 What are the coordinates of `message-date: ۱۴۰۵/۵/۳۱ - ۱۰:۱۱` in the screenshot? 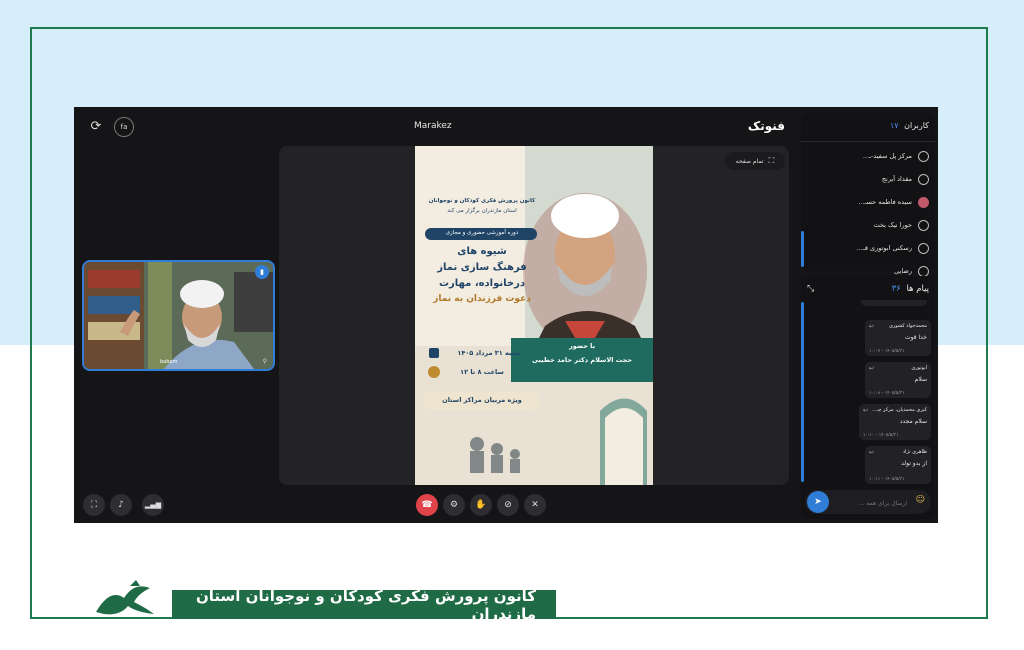 It's located at (887, 479).